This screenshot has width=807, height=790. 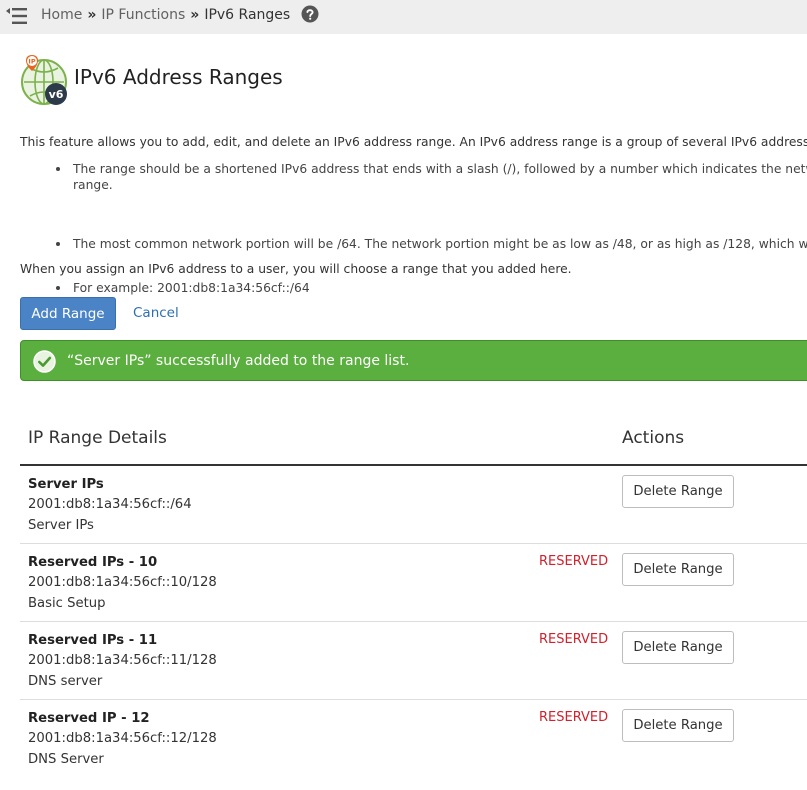 What do you see at coordinates (191, 288) in the screenshot?
I see `guideline-text: For example: 2001:db8:1a34:56cf::/64` at bounding box center [191, 288].